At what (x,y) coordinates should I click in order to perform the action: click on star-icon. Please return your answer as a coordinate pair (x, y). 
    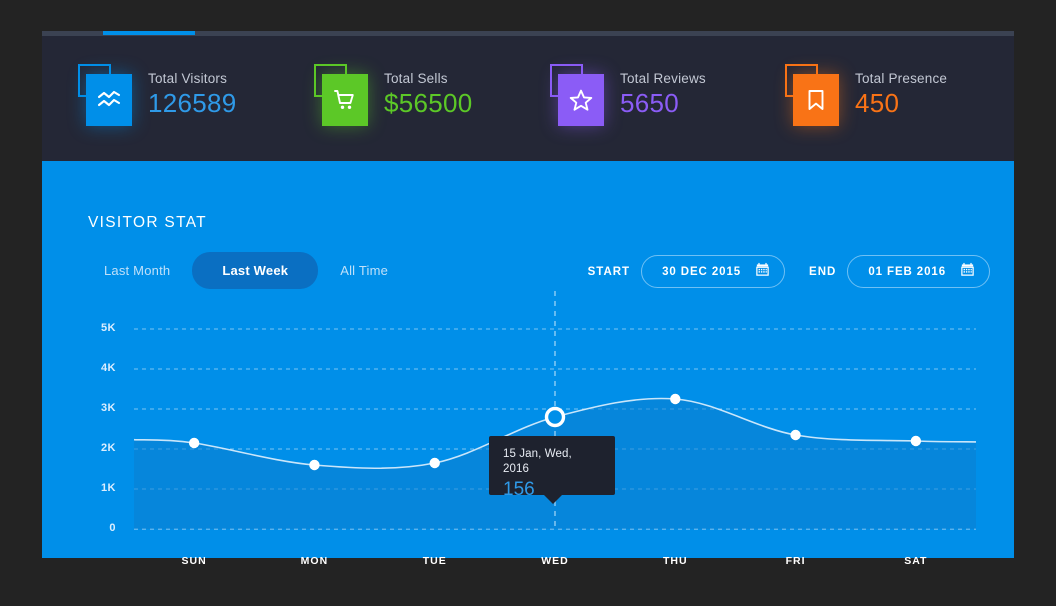
    Looking at the image, I should click on (581, 100).